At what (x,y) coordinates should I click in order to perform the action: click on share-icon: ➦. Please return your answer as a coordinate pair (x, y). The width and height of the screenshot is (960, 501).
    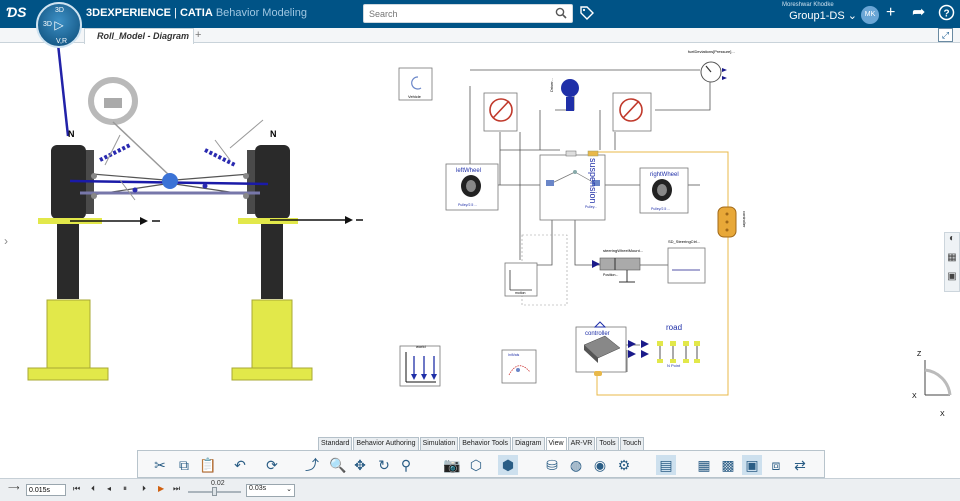
    Looking at the image, I should click on (918, 13).